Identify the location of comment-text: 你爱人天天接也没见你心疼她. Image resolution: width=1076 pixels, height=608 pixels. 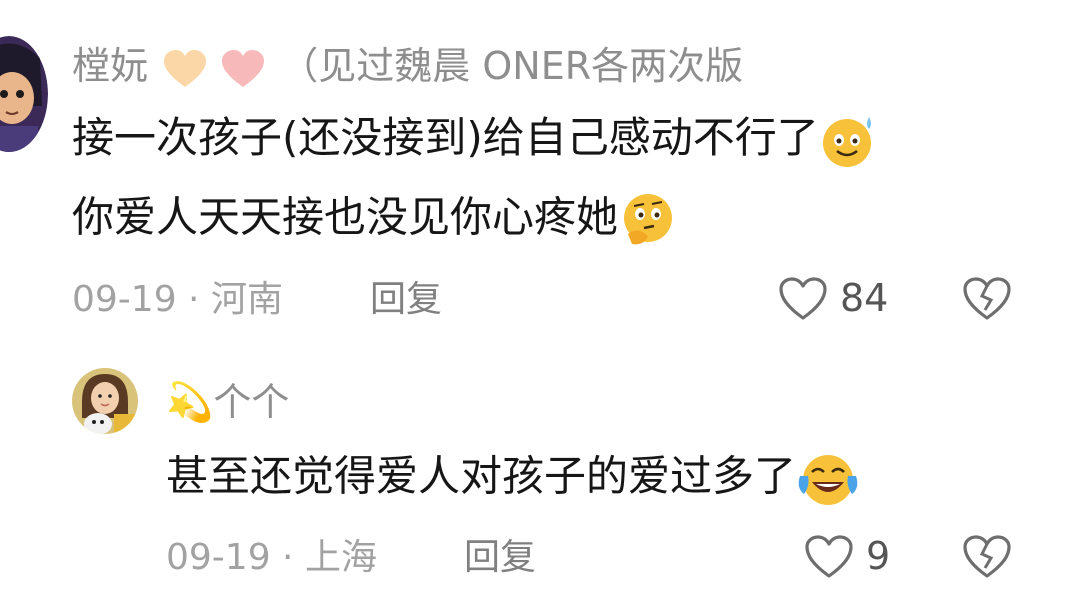
(345, 217).